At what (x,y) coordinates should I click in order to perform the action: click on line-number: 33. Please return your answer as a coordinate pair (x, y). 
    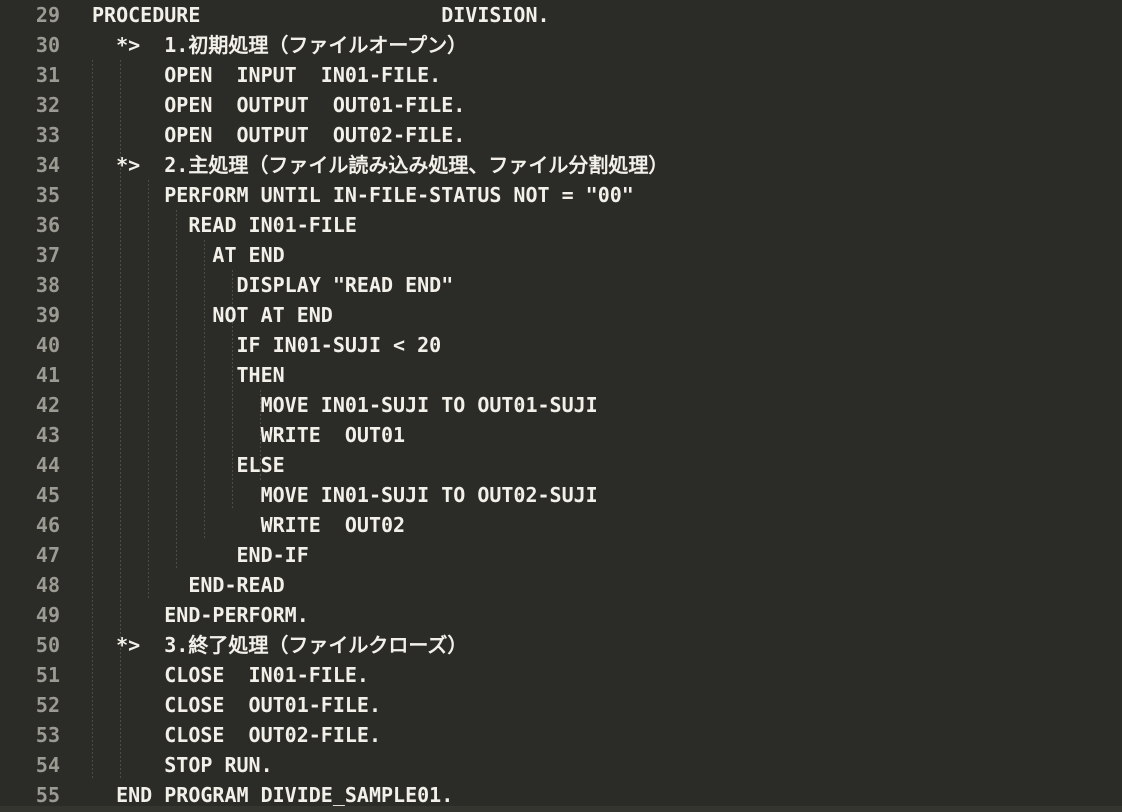
    Looking at the image, I should click on (47, 135).